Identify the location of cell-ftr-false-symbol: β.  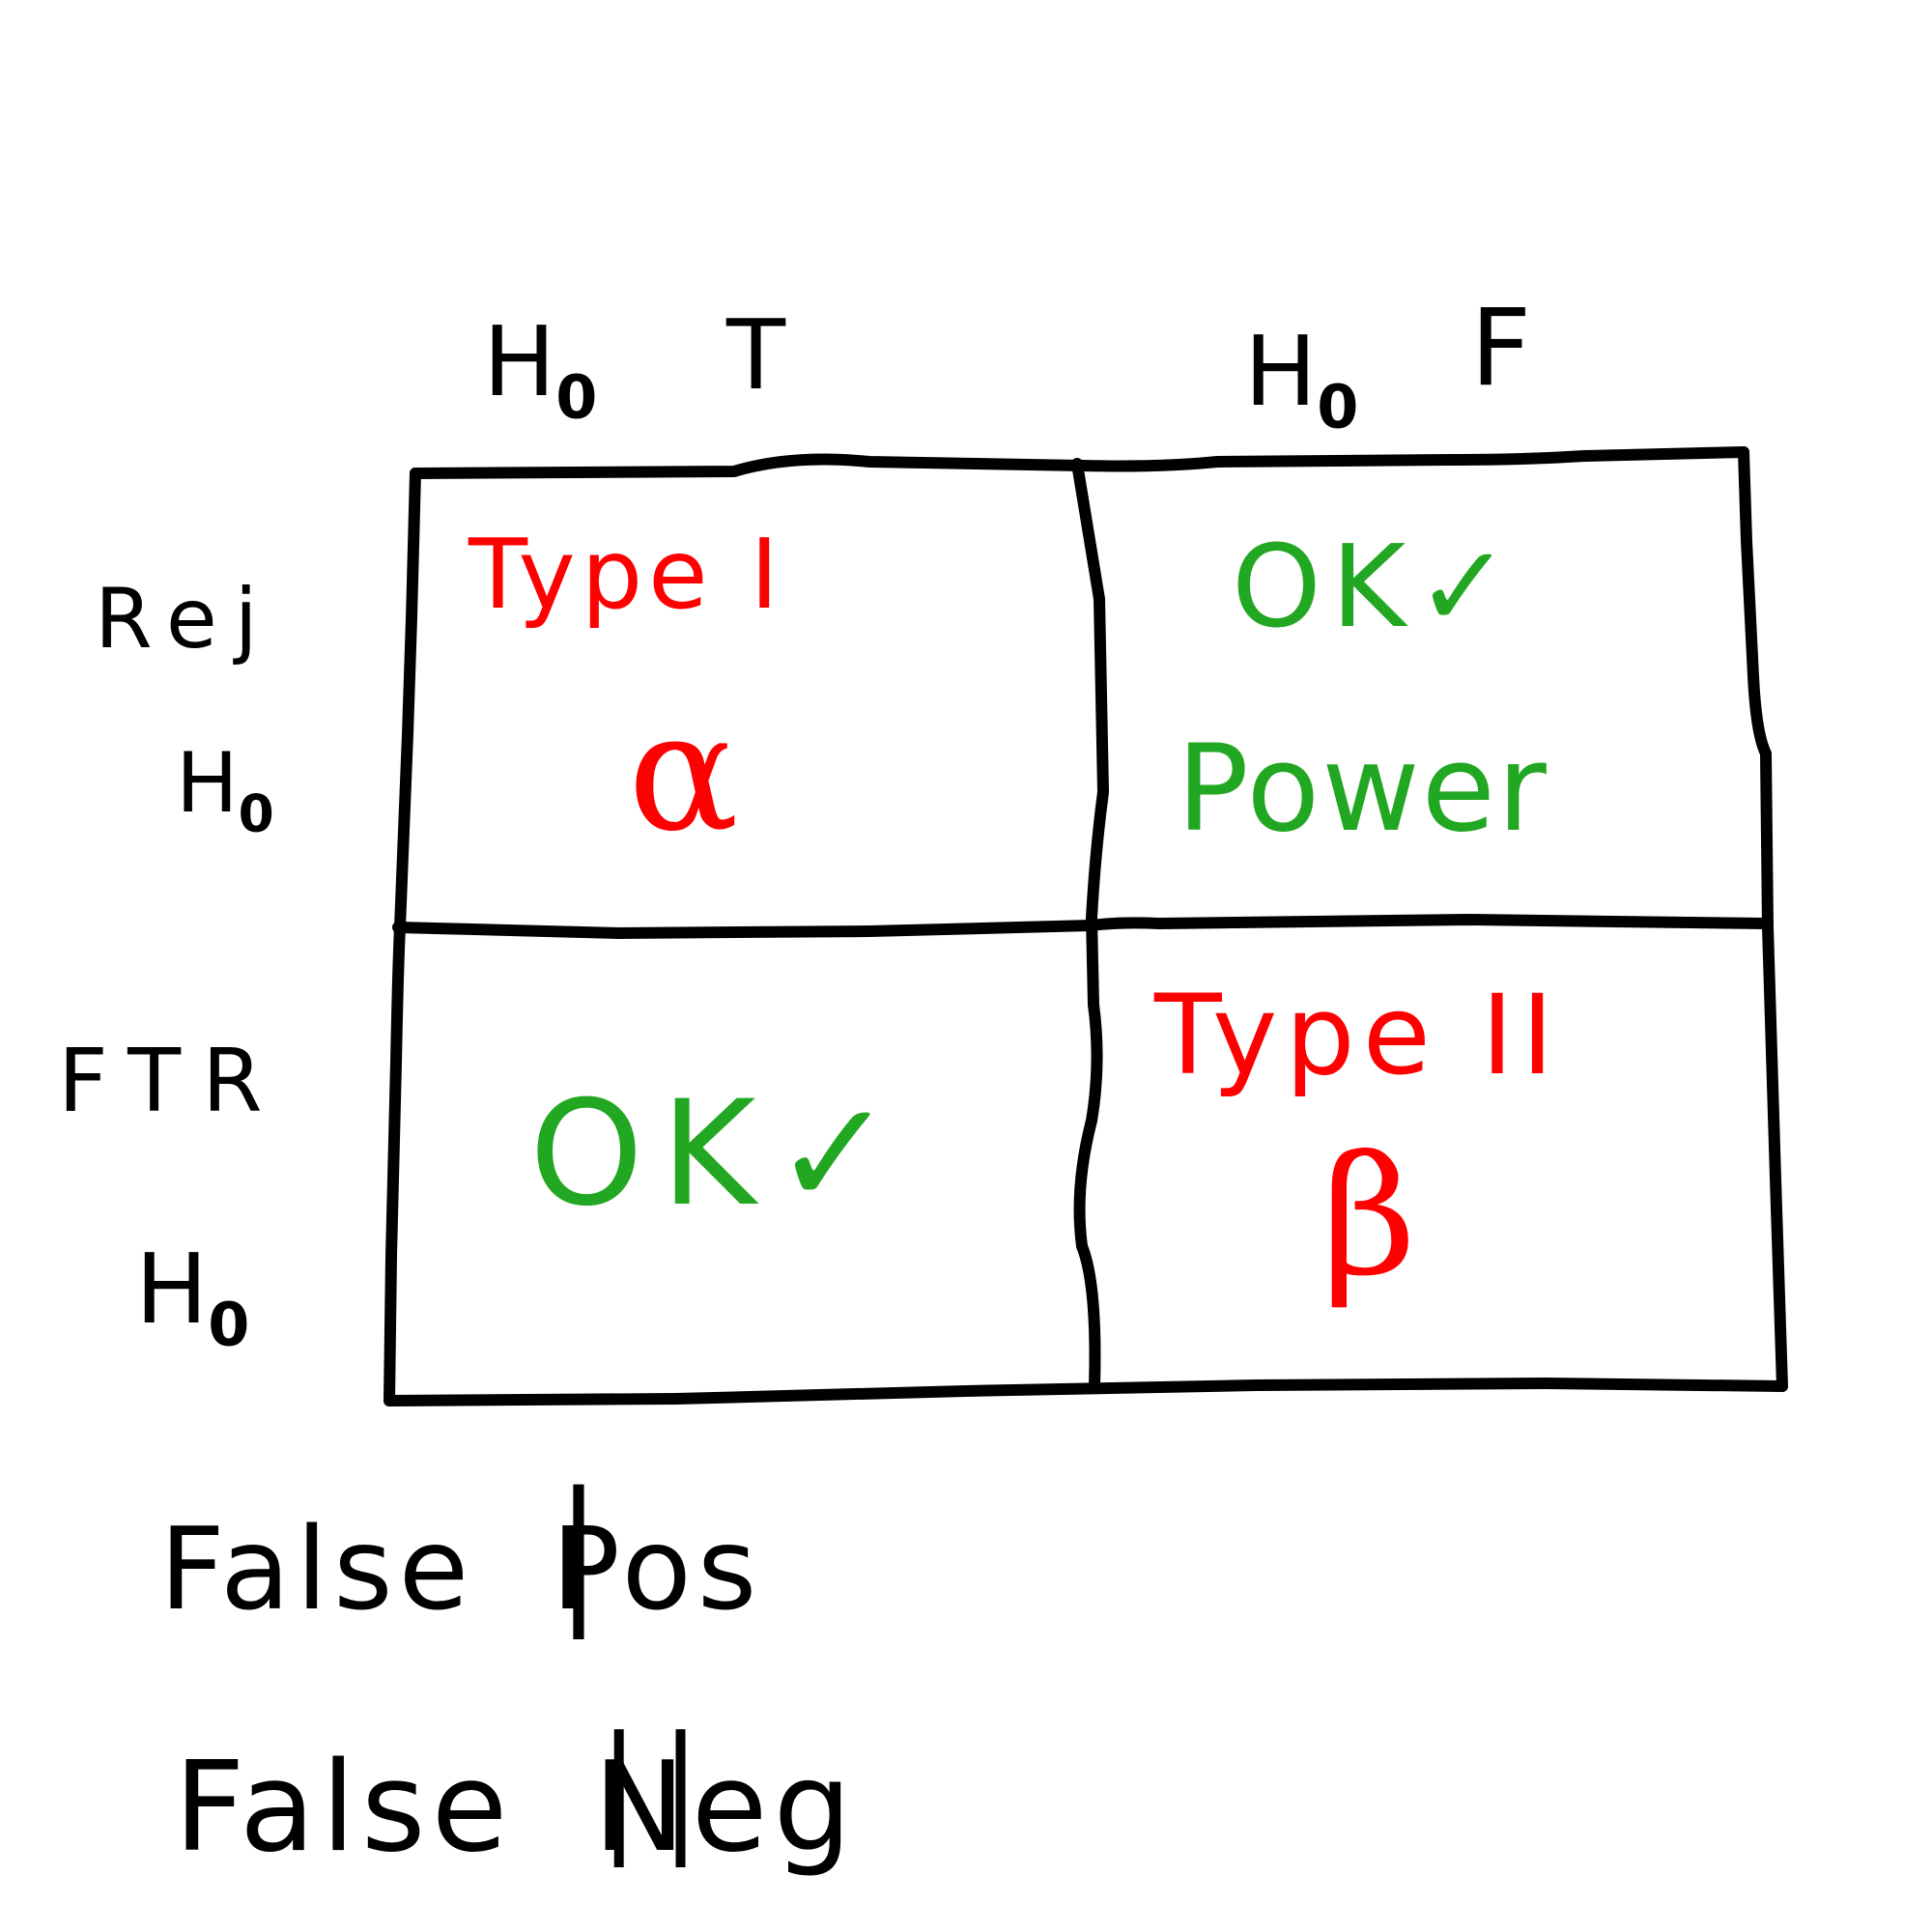
(1368, 1217).